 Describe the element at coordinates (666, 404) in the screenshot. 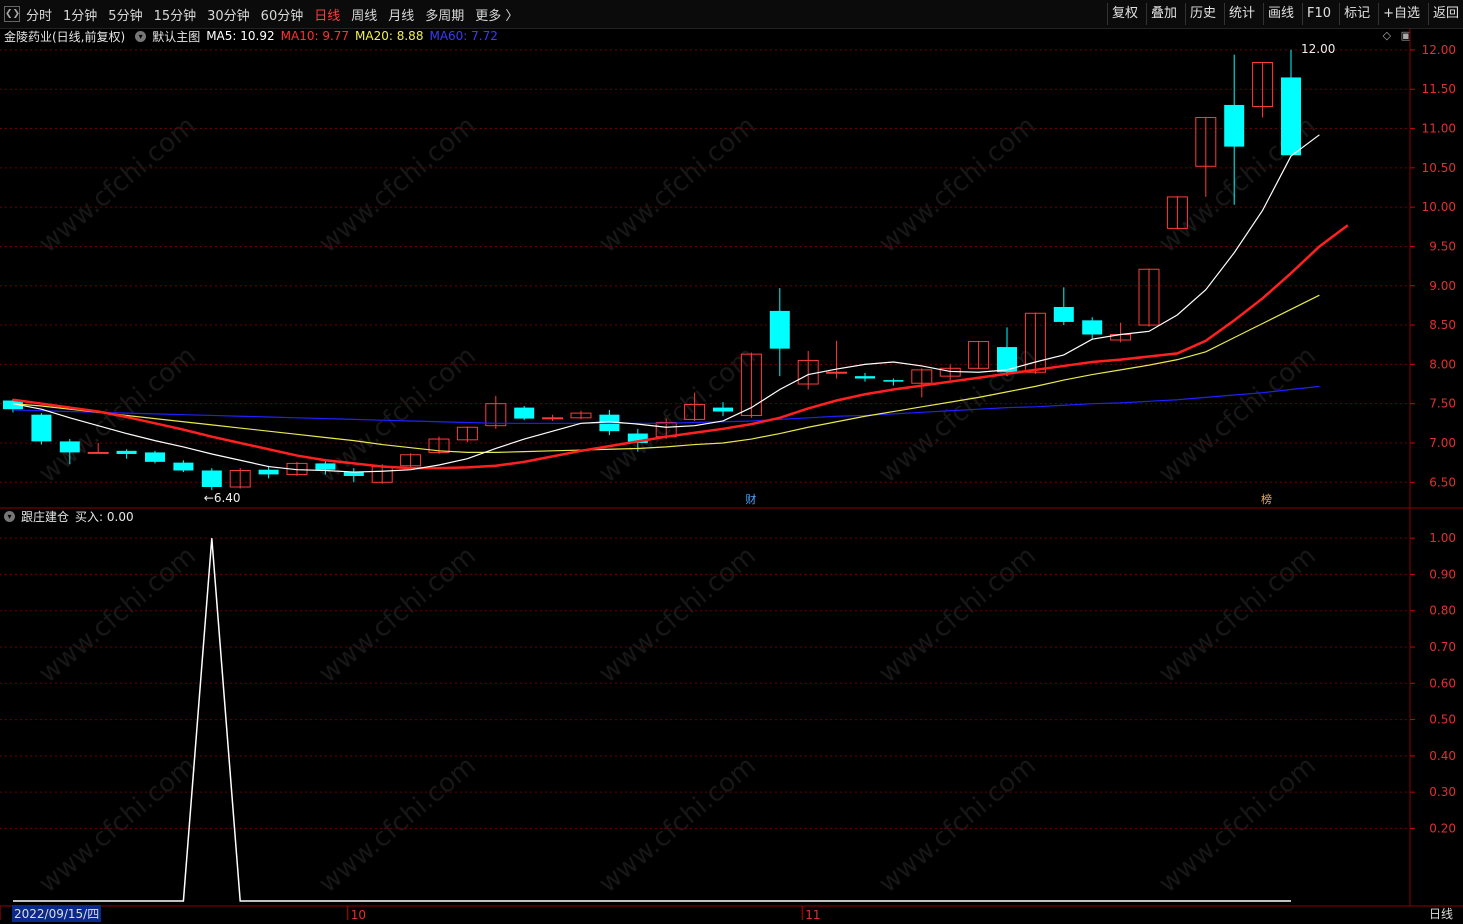

I see `ma60-line` at that location.